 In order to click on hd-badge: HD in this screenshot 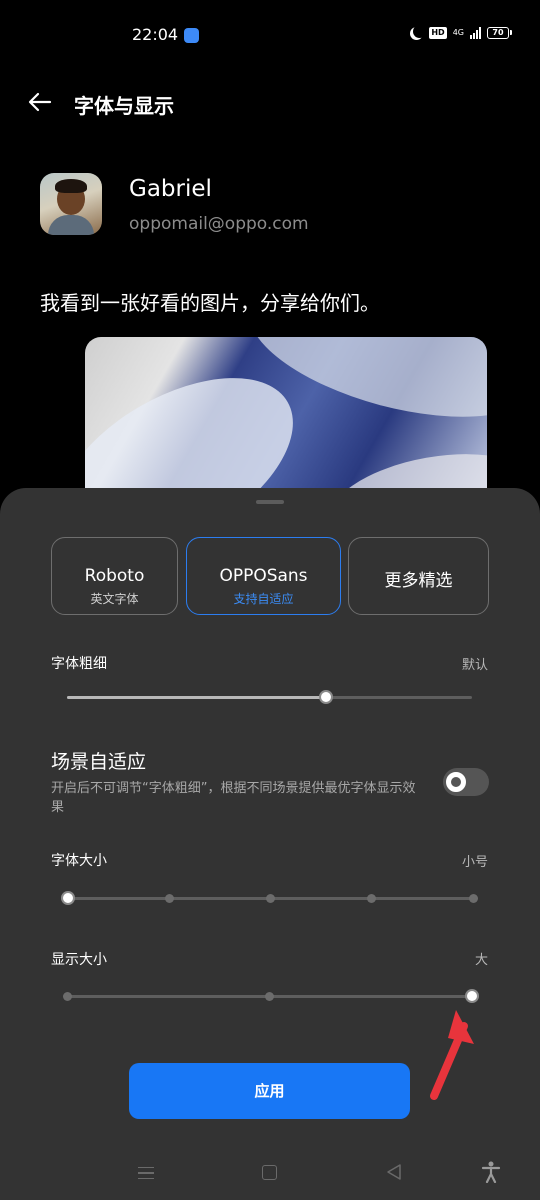, I will do `click(438, 32)`.